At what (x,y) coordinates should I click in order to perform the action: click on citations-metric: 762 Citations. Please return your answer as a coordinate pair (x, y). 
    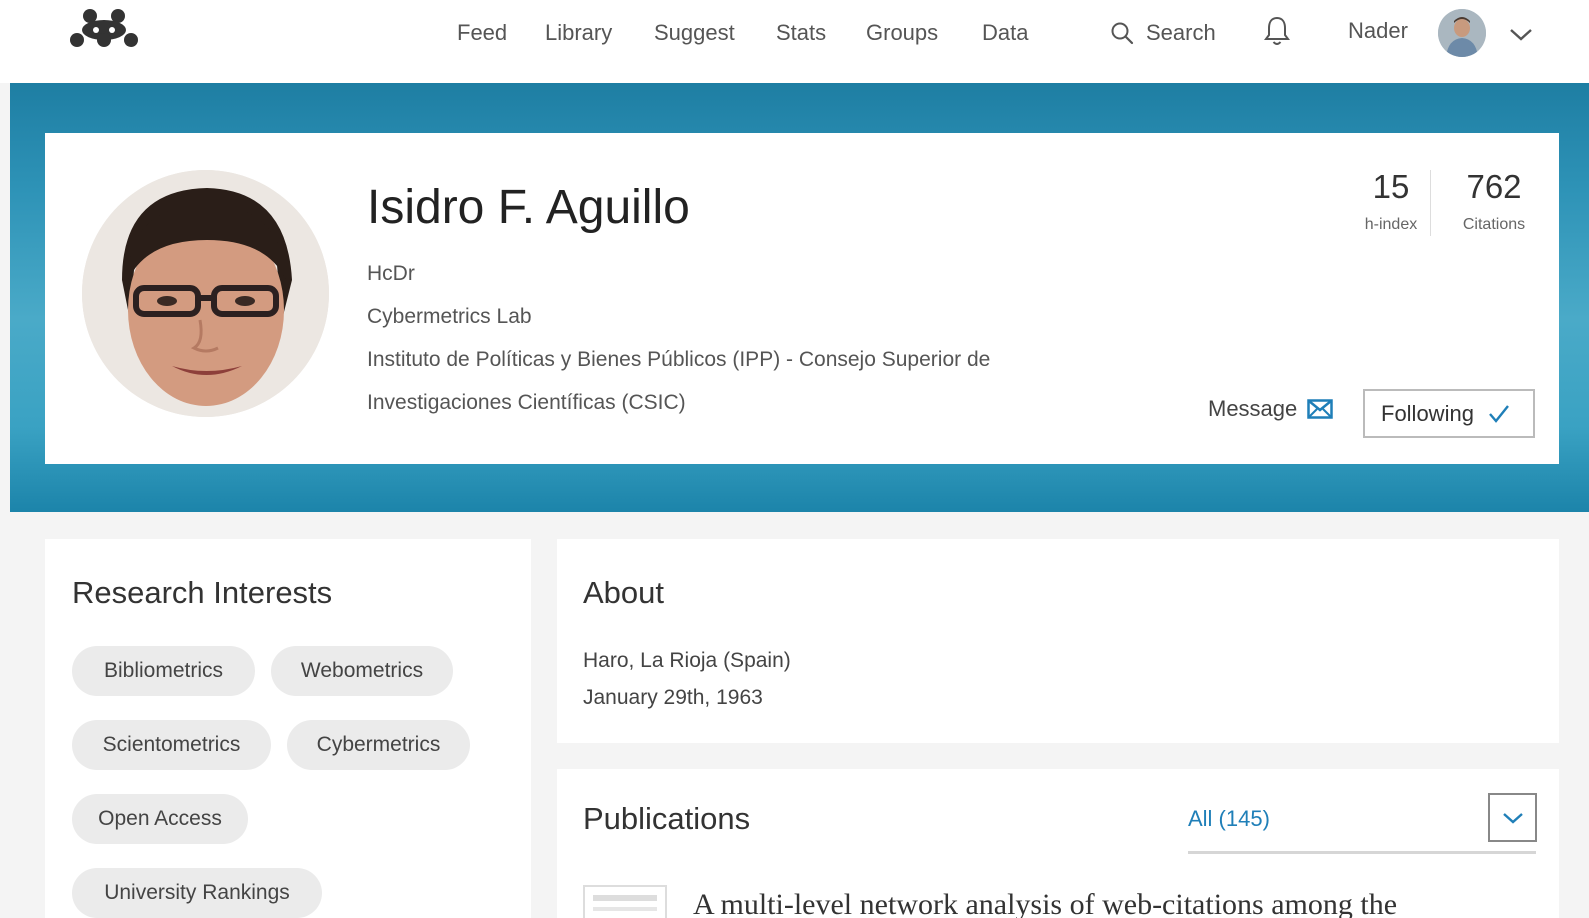
    Looking at the image, I should click on (1494, 201).